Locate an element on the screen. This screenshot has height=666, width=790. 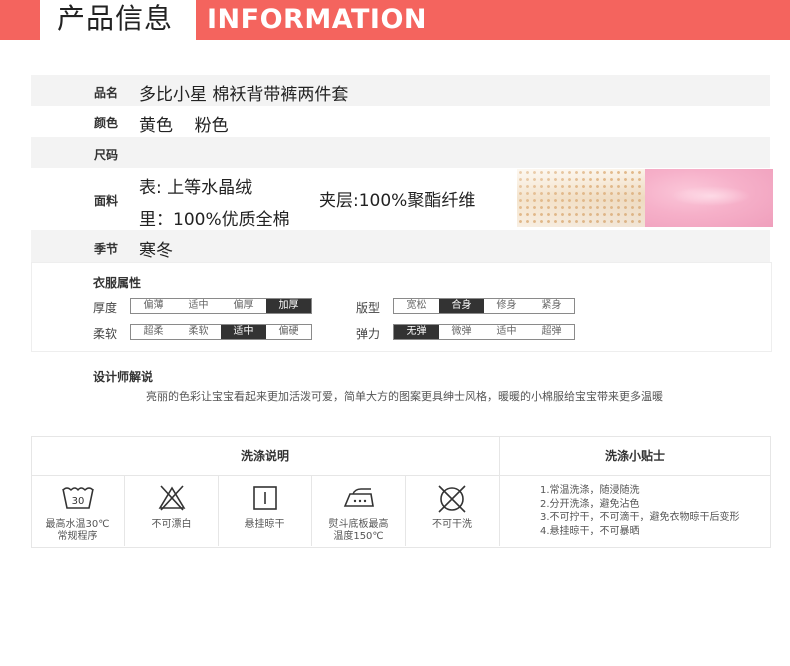
fabric-outer: 表: 上等水晶绒 is located at coordinates (196, 188).